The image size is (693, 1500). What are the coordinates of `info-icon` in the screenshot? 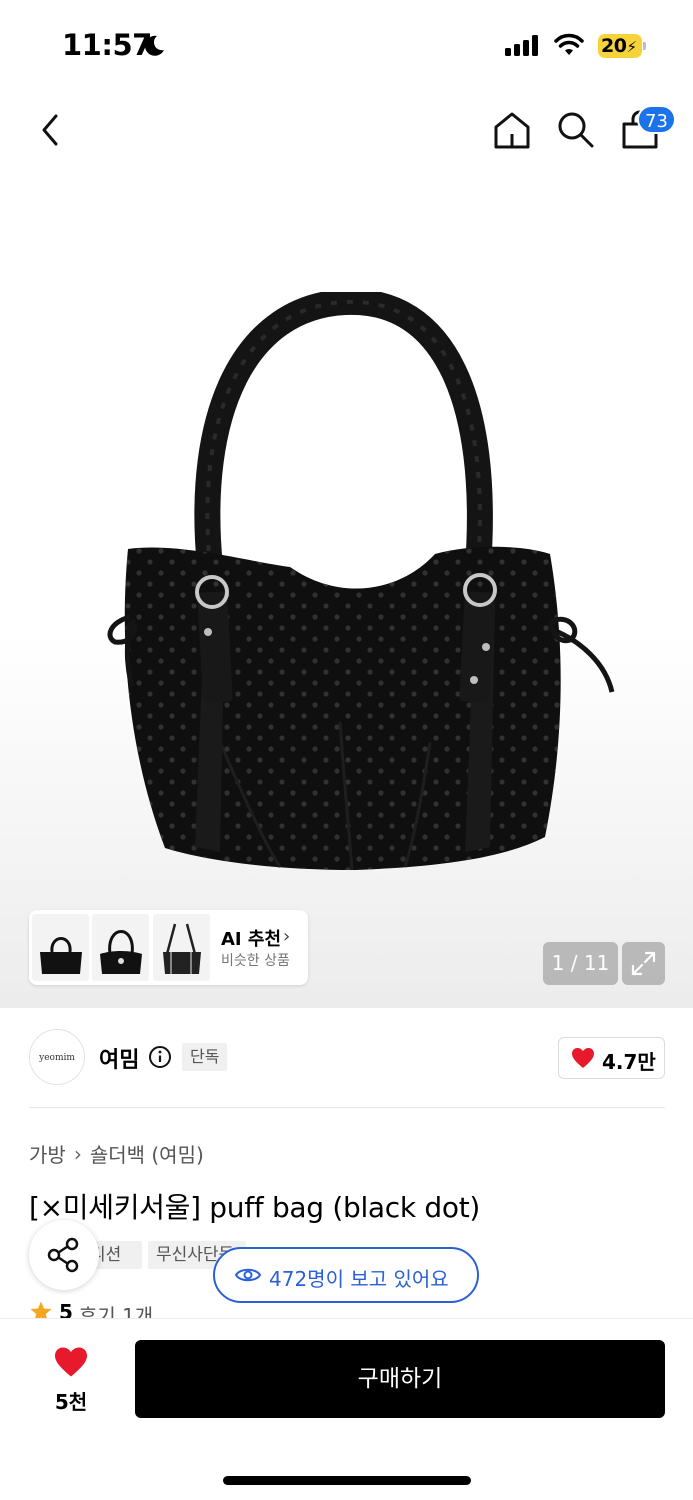 It's located at (160, 1057).